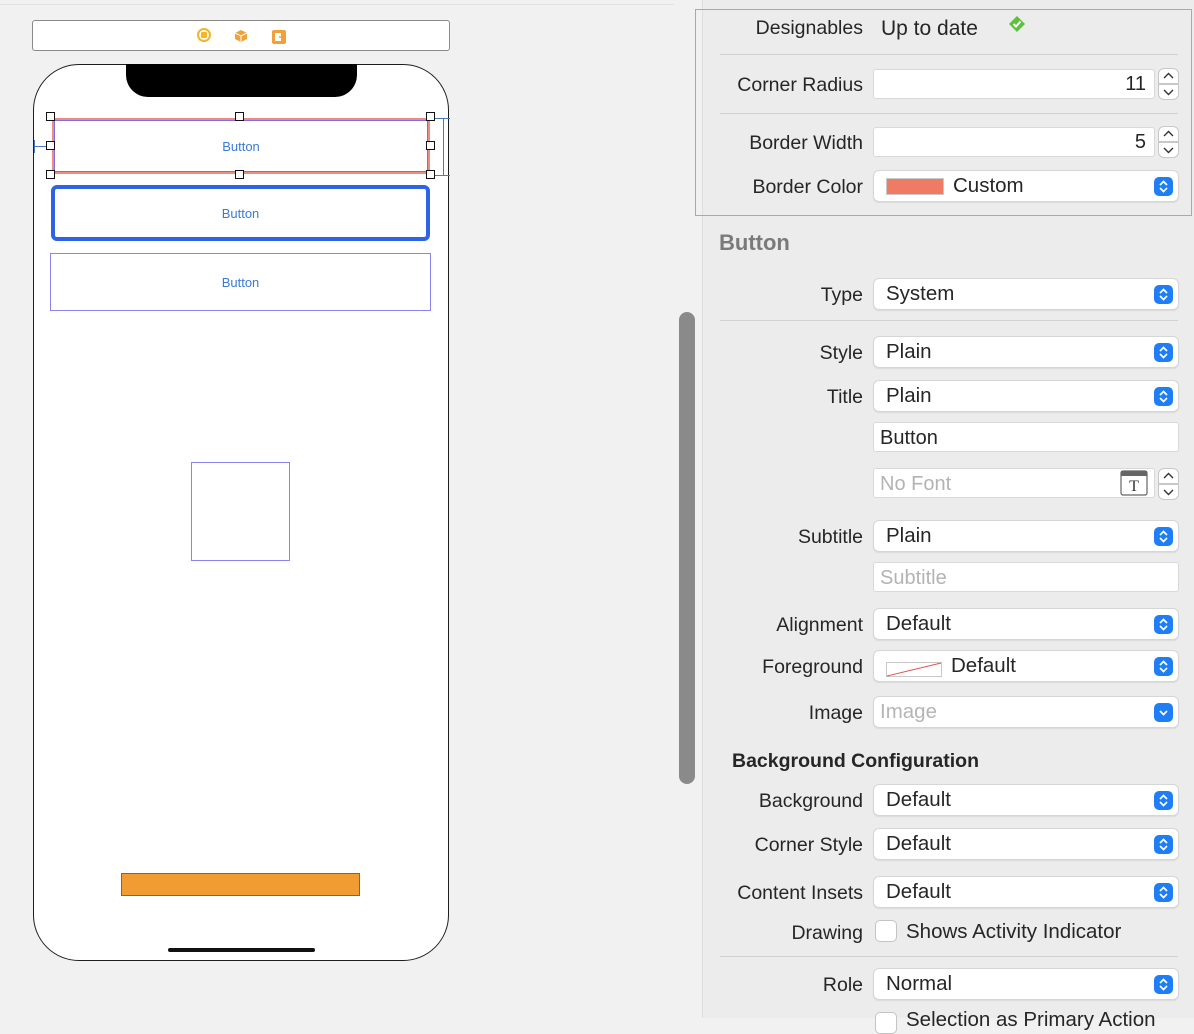 The image size is (1194, 1034). Describe the element at coordinates (754, 242) in the screenshot. I see `button-section-title: Button` at that location.